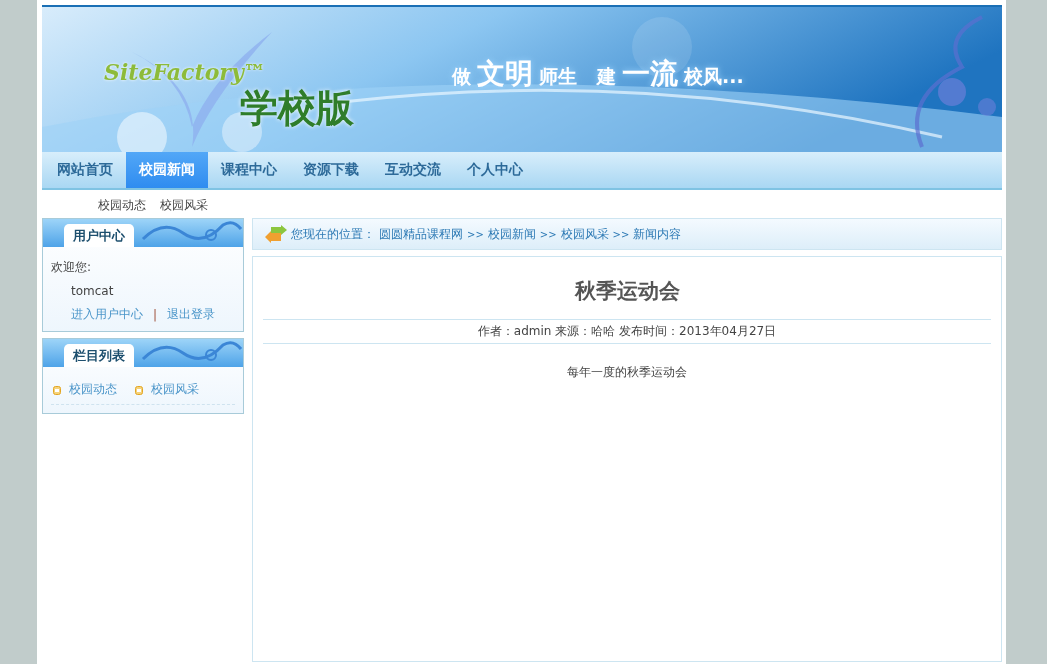 The width and height of the screenshot is (1047, 664). Describe the element at coordinates (505, 74) in the screenshot. I see `slogan-text: 文明` at that location.